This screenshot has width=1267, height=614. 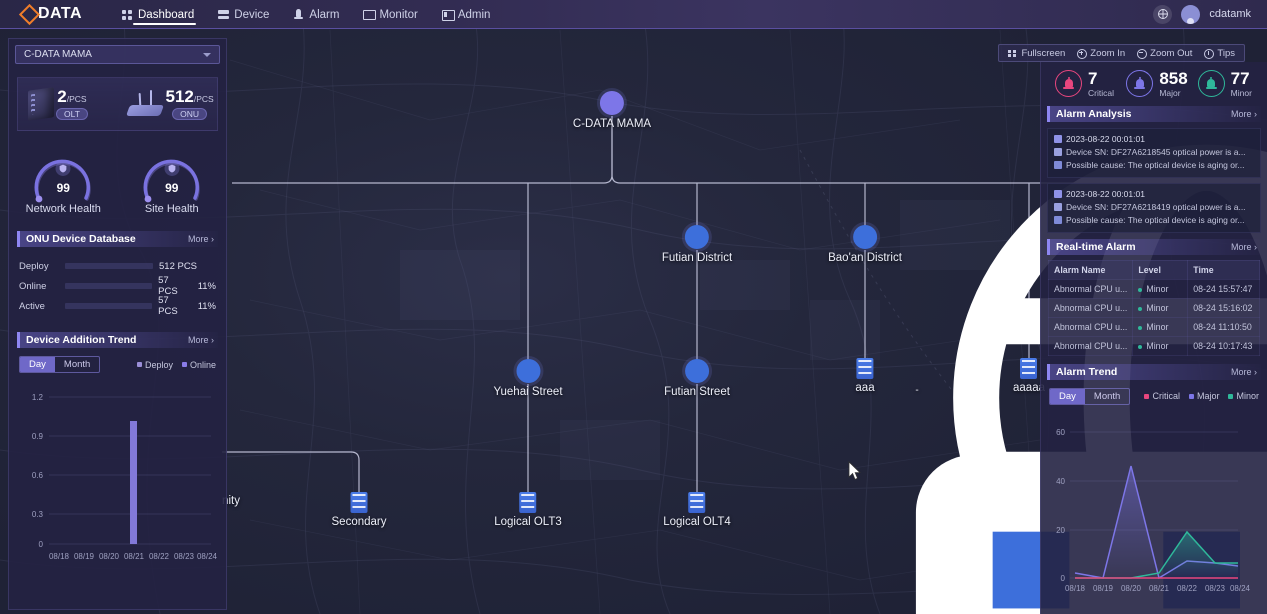 What do you see at coordinates (38, 475) in the screenshot?
I see `y-tick-label: 0.6` at bounding box center [38, 475].